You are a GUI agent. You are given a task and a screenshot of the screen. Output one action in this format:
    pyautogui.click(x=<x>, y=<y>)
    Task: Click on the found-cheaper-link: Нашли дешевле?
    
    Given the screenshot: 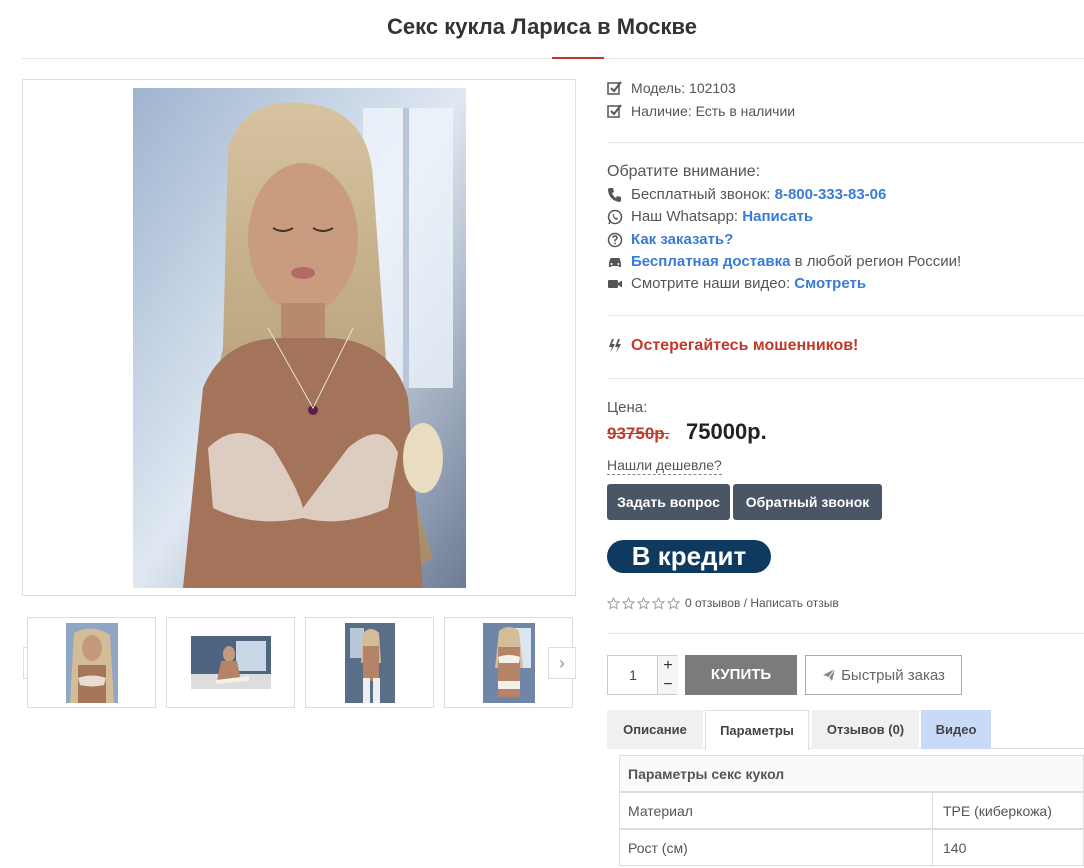 What is the action you would take?
    pyautogui.click(x=664, y=466)
    